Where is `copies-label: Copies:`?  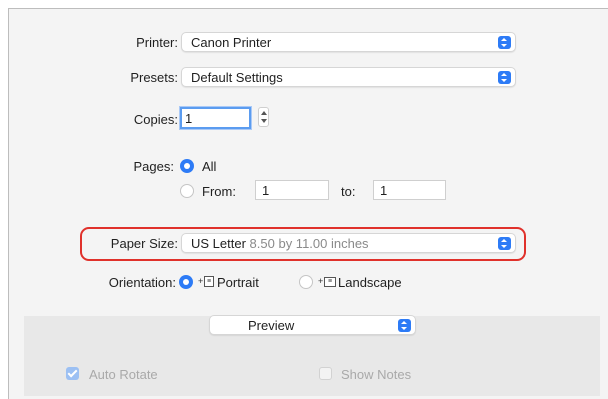 copies-label: Copies: is located at coordinates (155, 119).